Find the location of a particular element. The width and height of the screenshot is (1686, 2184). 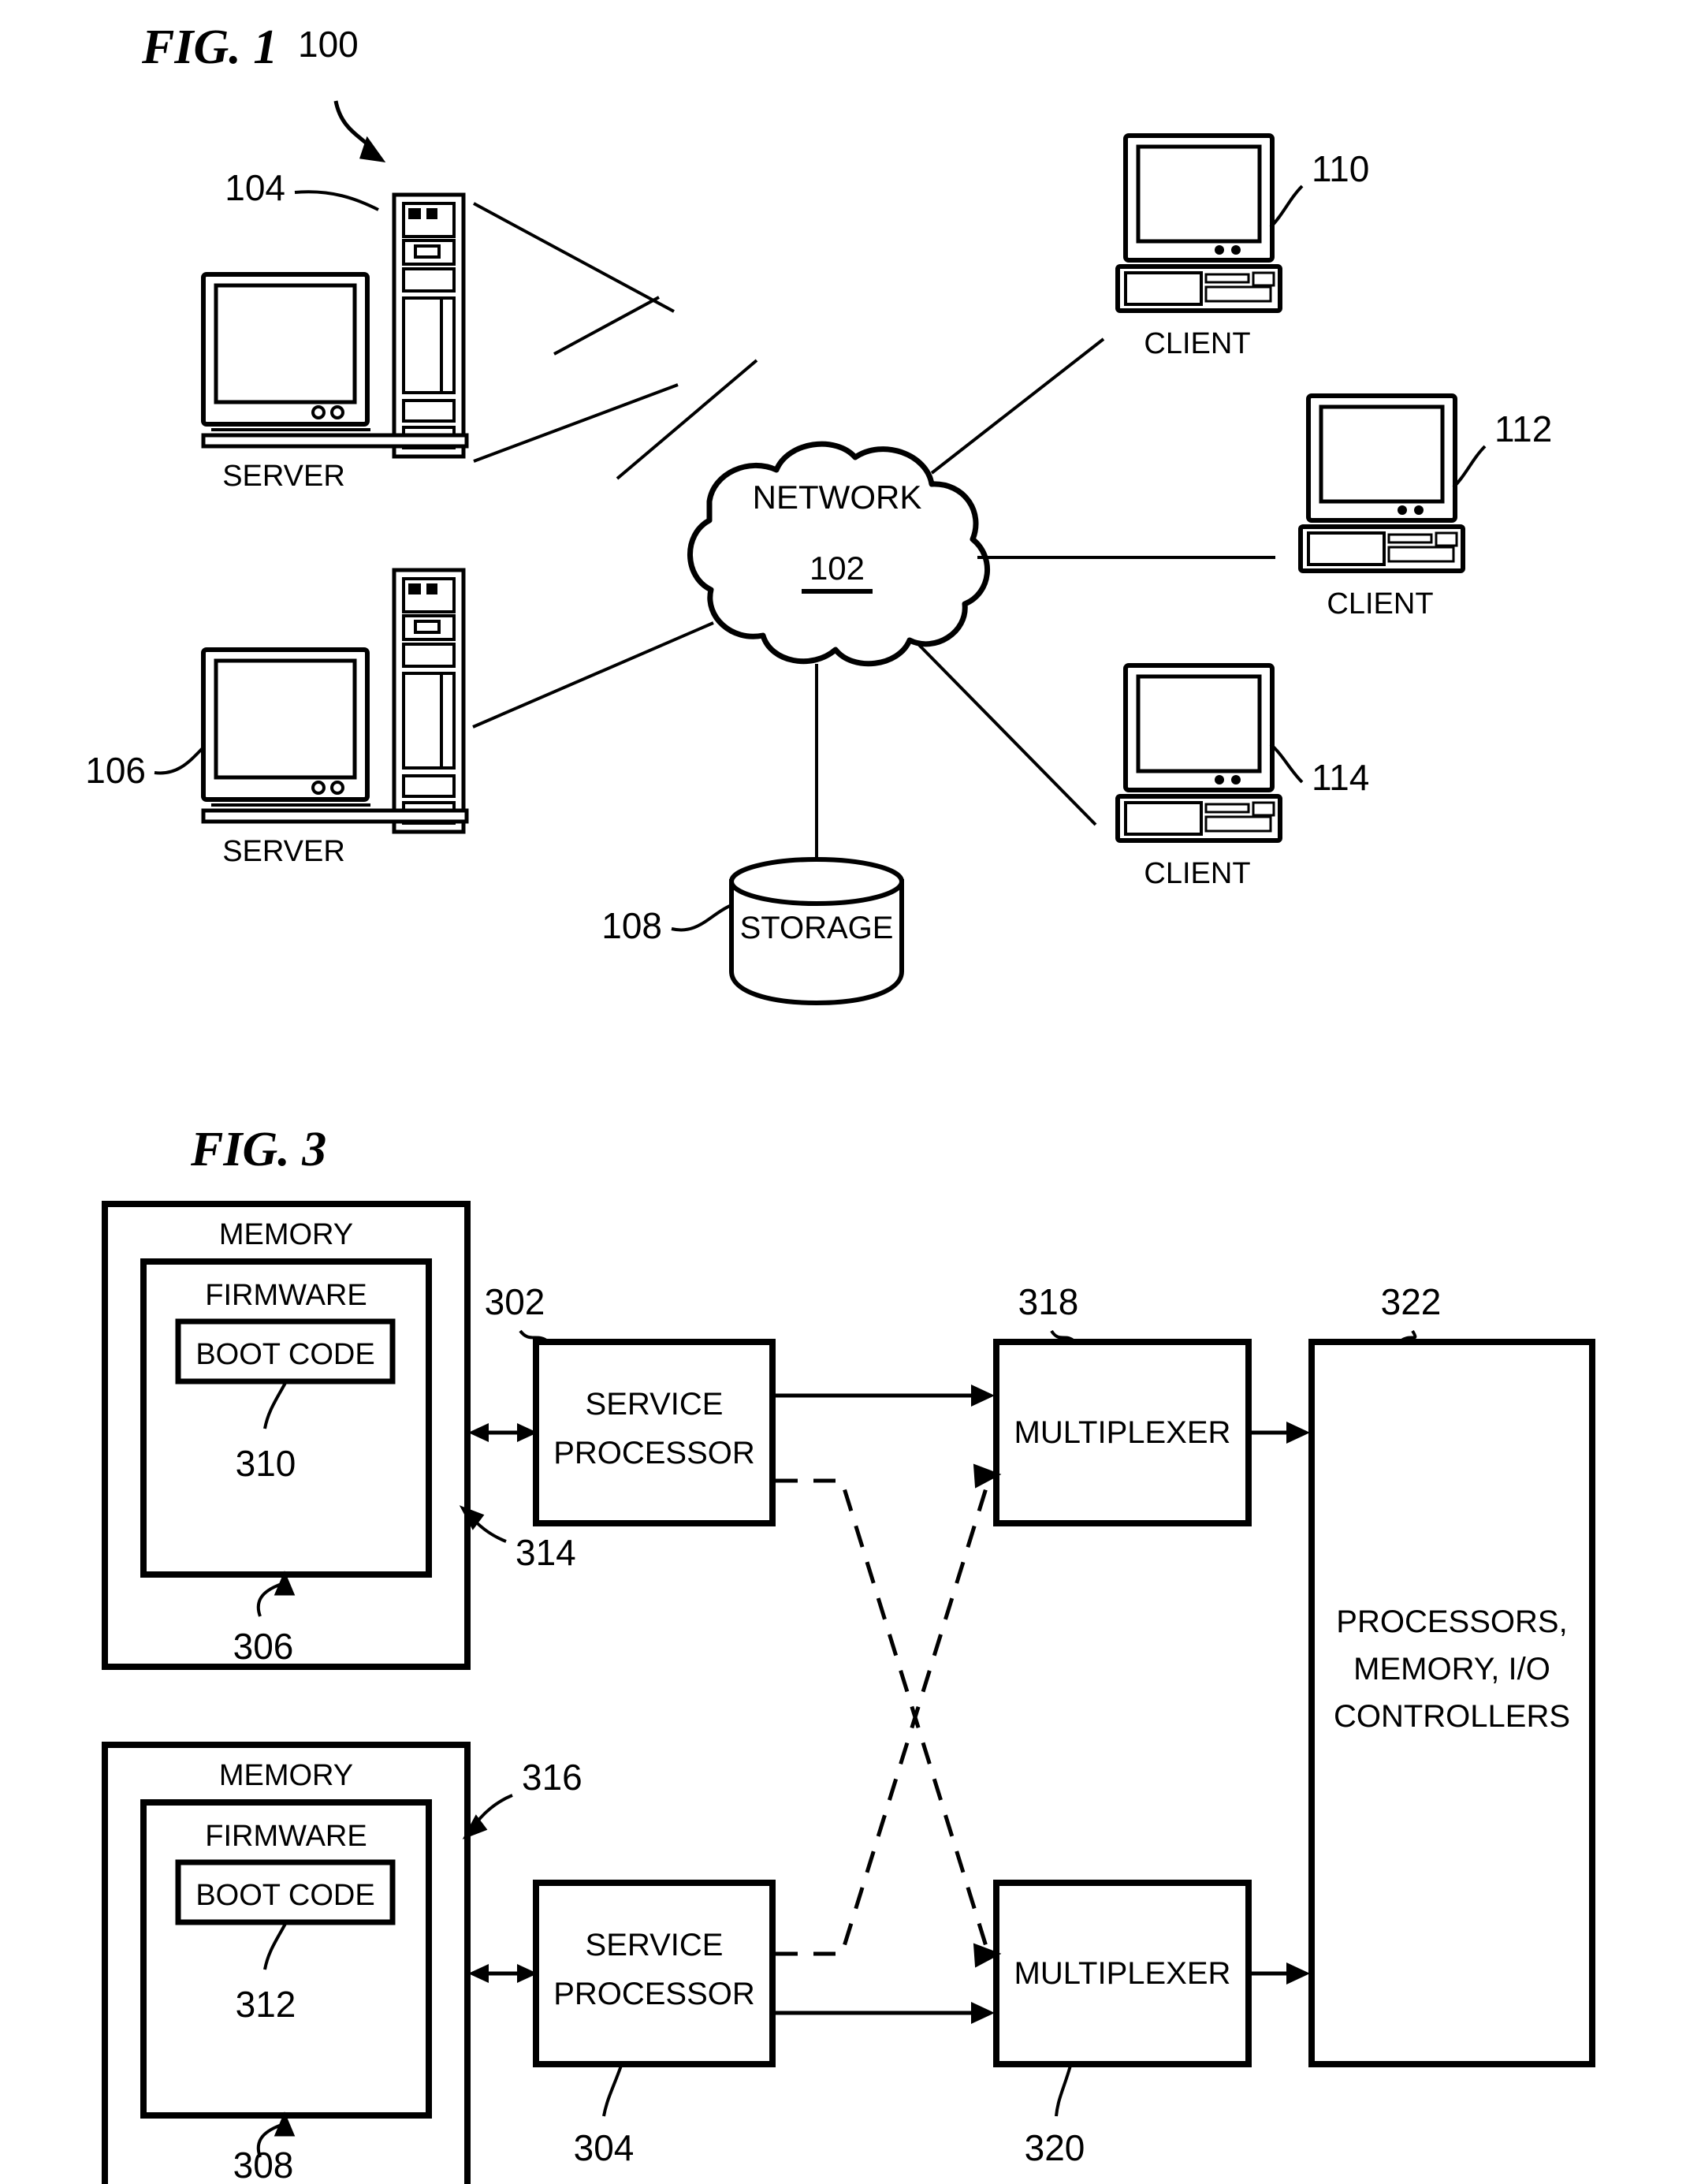

client-114-indicator-b is located at coordinates (1236, 780).